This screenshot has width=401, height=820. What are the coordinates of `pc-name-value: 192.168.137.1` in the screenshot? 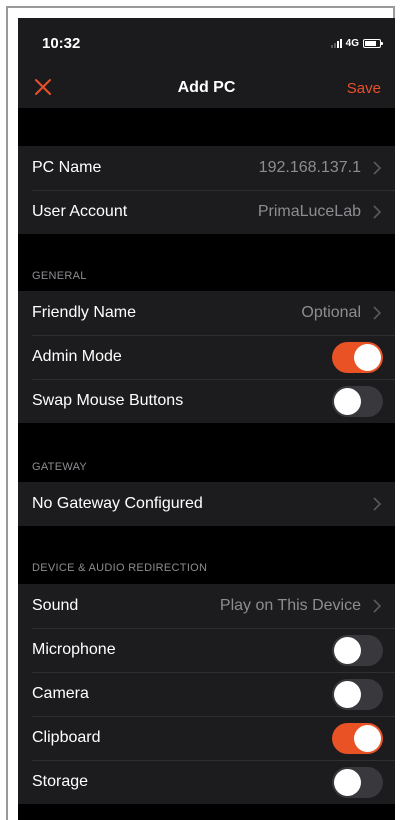 It's located at (309, 167).